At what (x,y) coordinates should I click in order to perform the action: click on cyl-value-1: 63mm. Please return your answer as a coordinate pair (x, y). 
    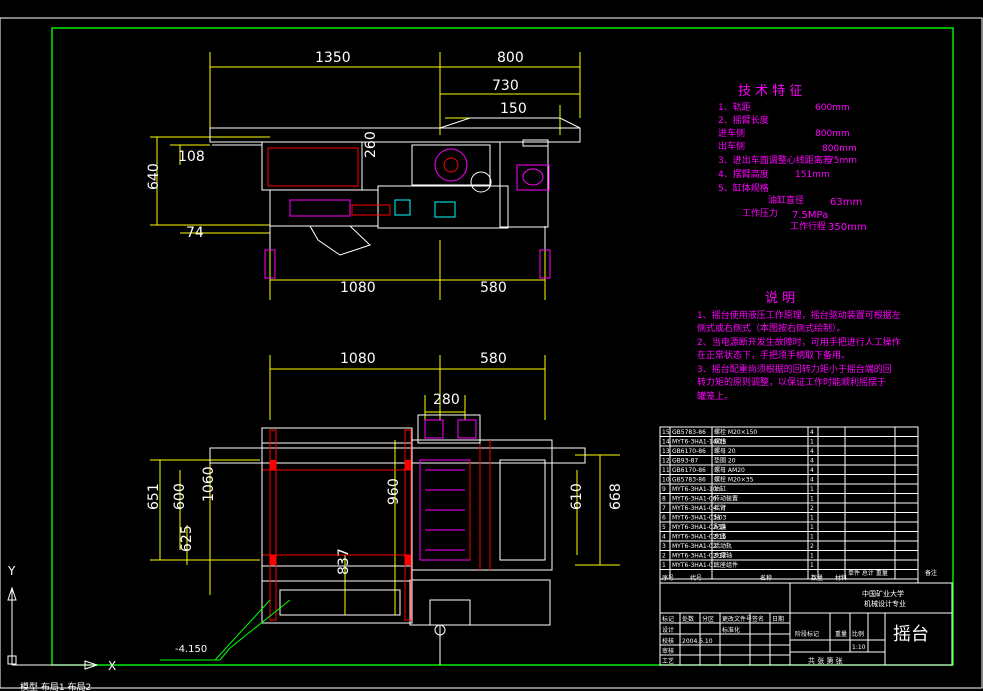
    Looking at the image, I should click on (846, 202).